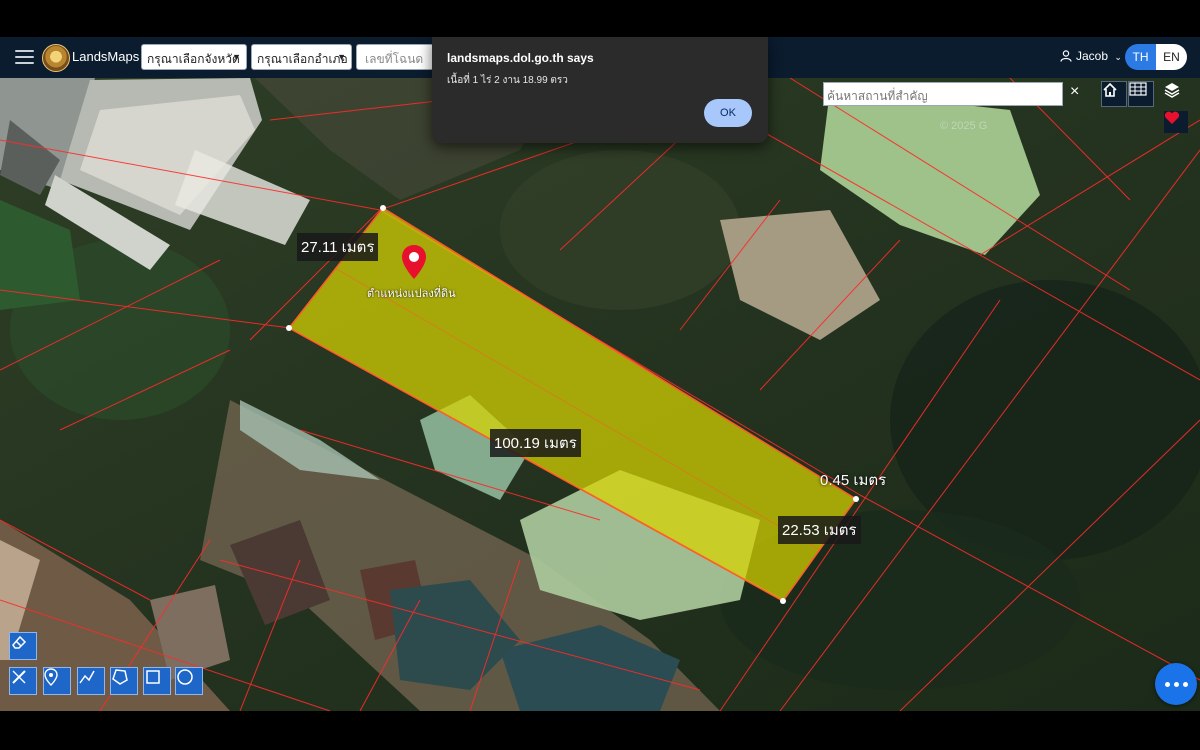  What do you see at coordinates (535, 443) in the screenshot?
I see `measurement-long-edge: 100.19 เมตร` at bounding box center [535, 443].